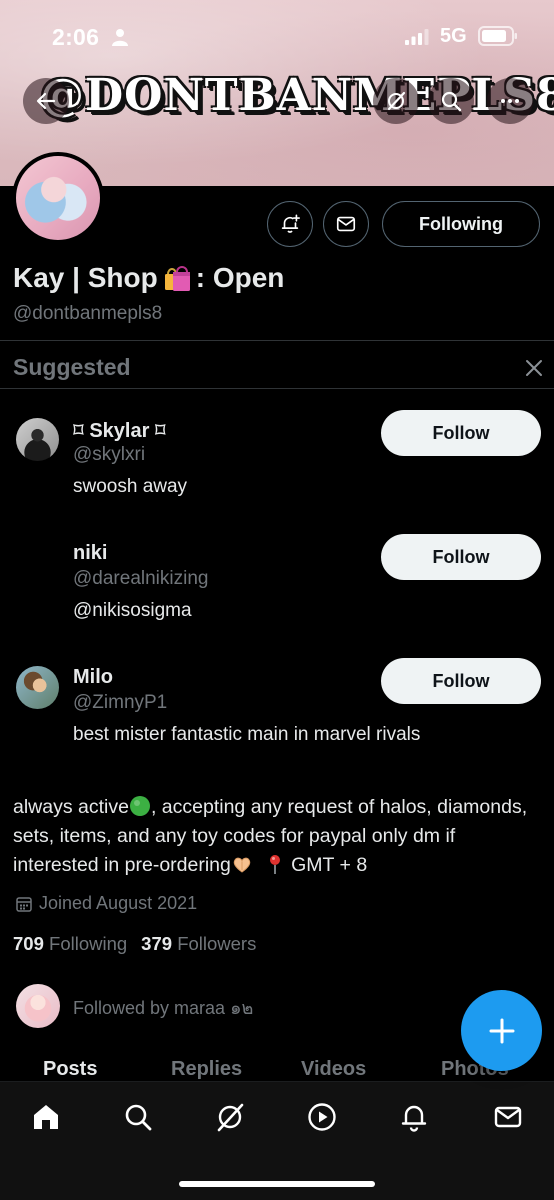 Image resolution: width=554 pixels, height=1200 pixels. What do you see at coordinates (322, 1117) in the screenshot?
I see `play-icon` at bounding box center [322, 1117].